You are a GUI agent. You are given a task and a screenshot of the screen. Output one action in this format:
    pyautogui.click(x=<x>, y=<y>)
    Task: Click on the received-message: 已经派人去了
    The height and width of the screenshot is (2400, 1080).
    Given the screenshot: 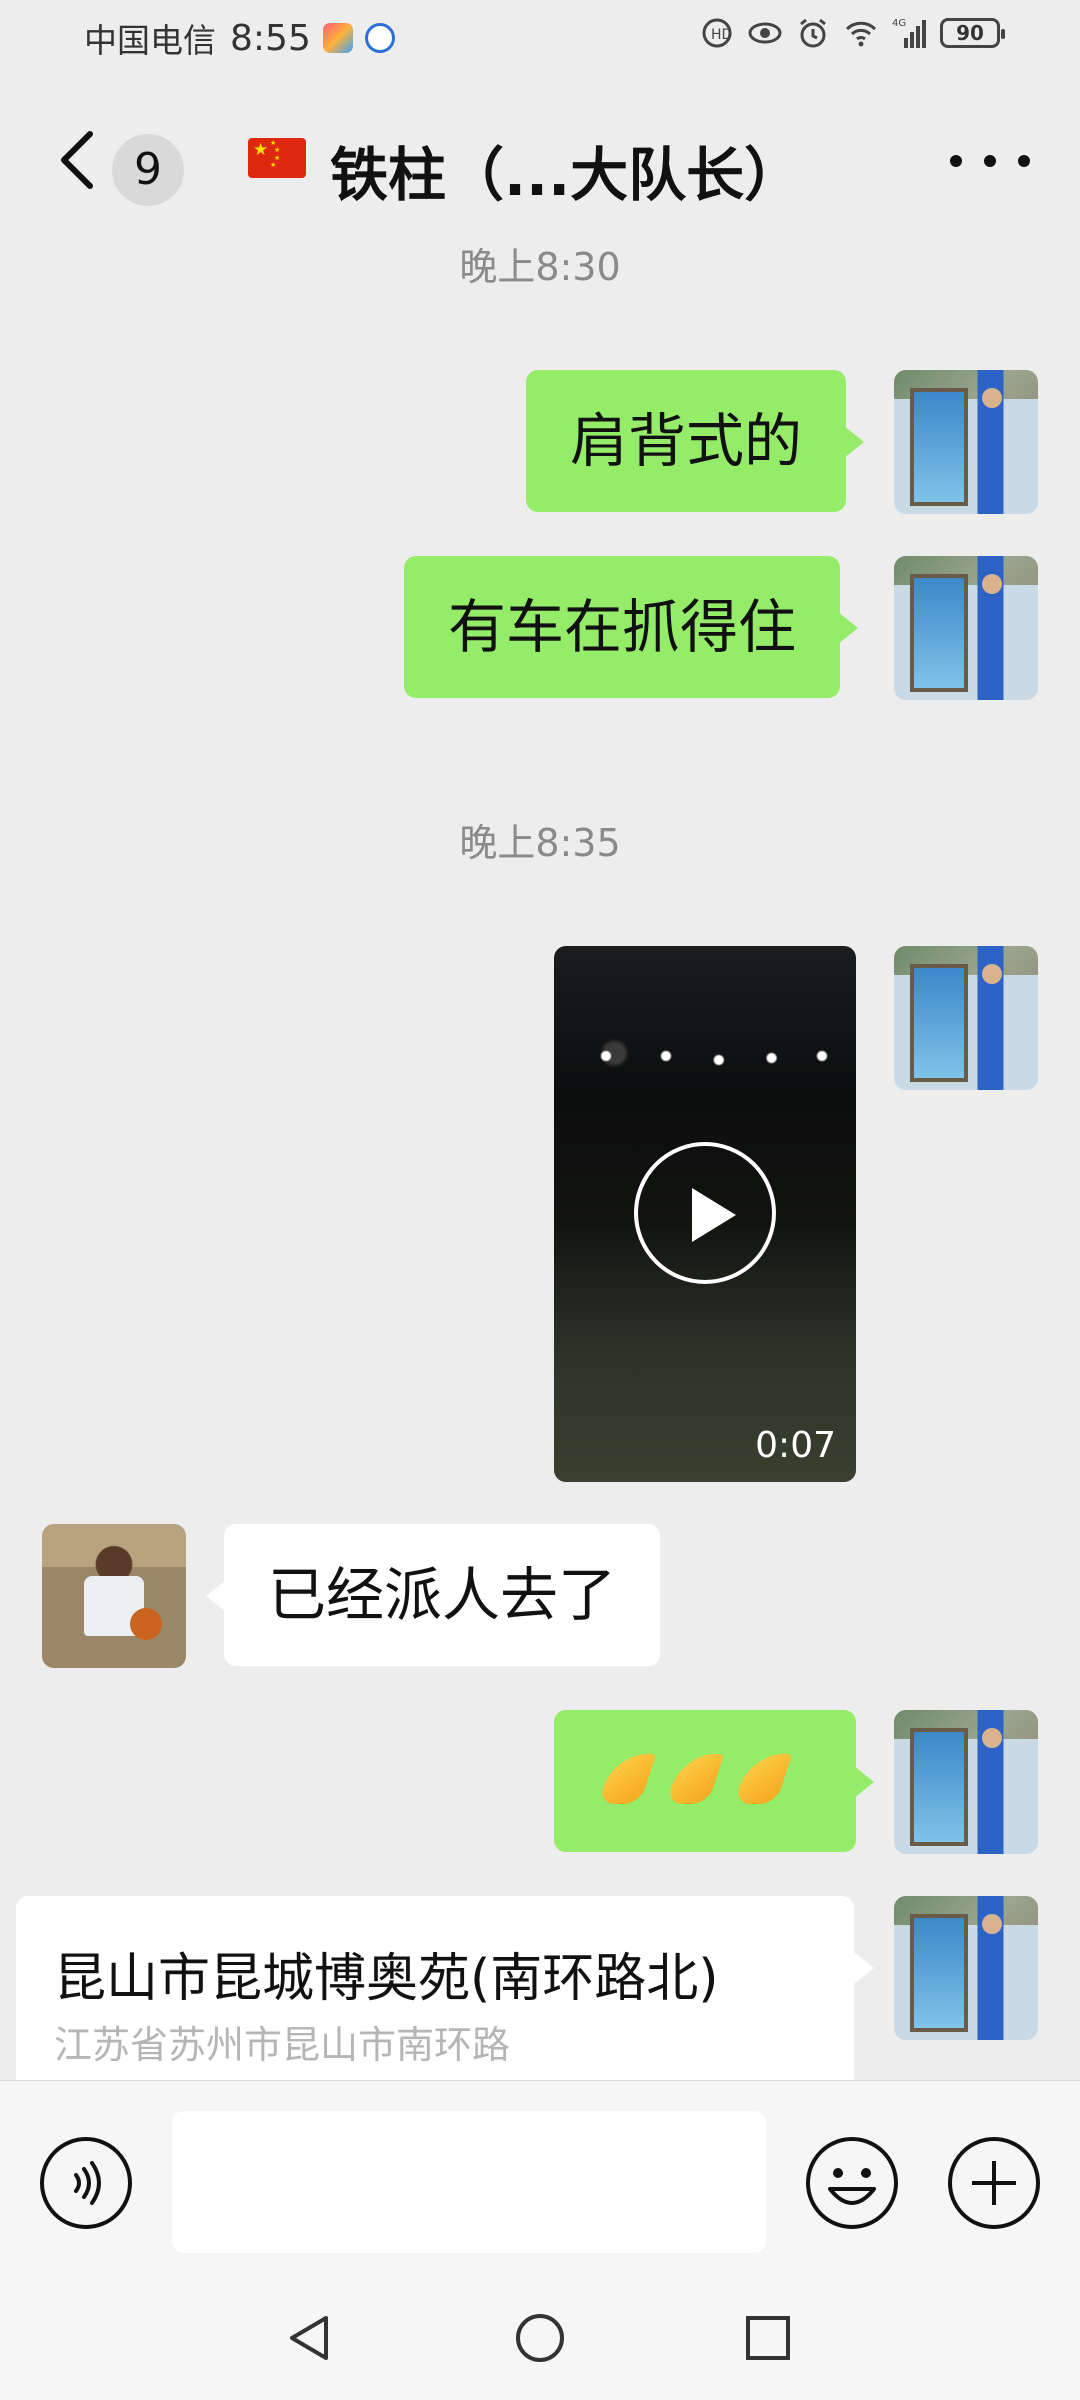 What is the action you would take?
    pyautogui.click(x=433, y=1595)
    